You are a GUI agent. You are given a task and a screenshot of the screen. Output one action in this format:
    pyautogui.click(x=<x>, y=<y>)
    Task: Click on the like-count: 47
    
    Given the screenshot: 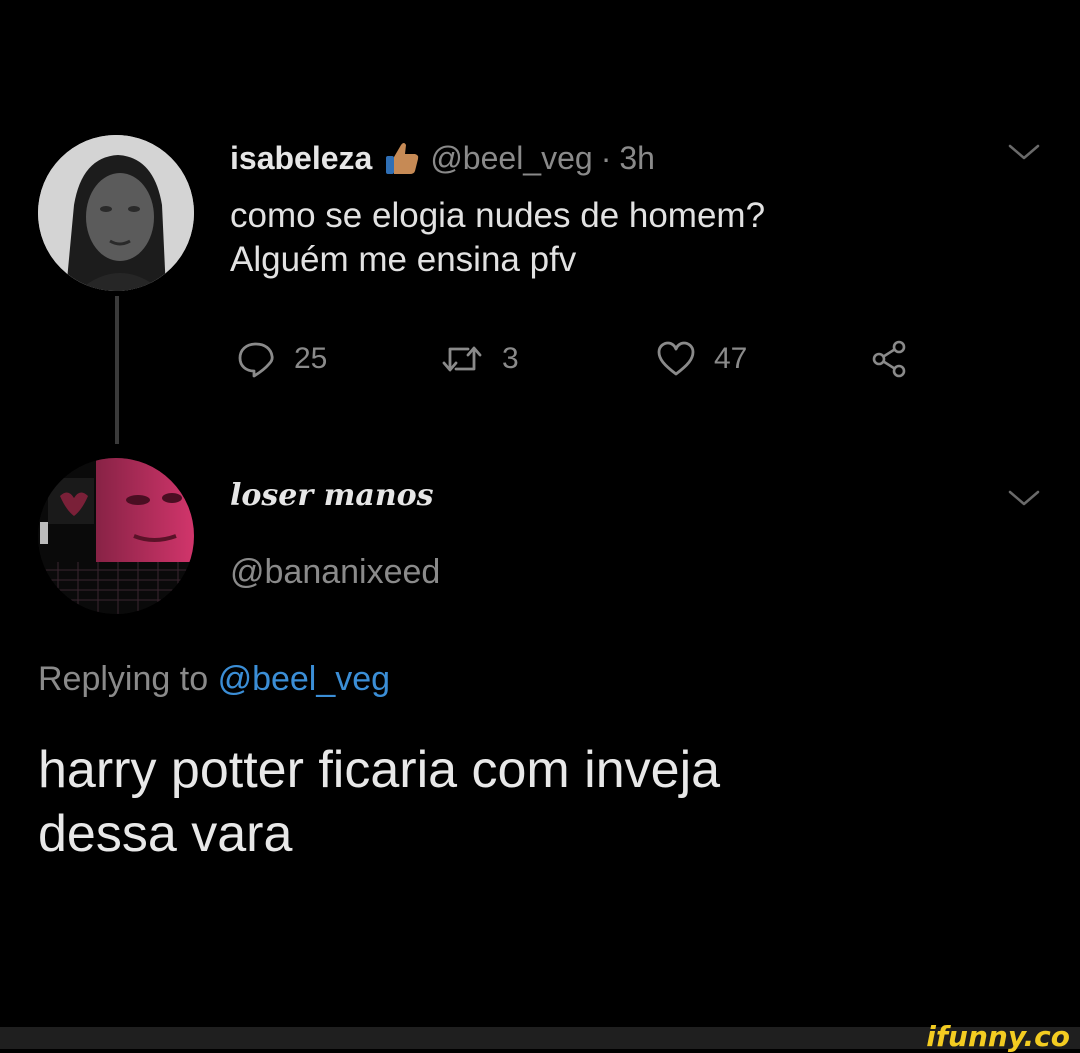 What is the action you would take?
    pyautogui.click(x=731, y=358)
    